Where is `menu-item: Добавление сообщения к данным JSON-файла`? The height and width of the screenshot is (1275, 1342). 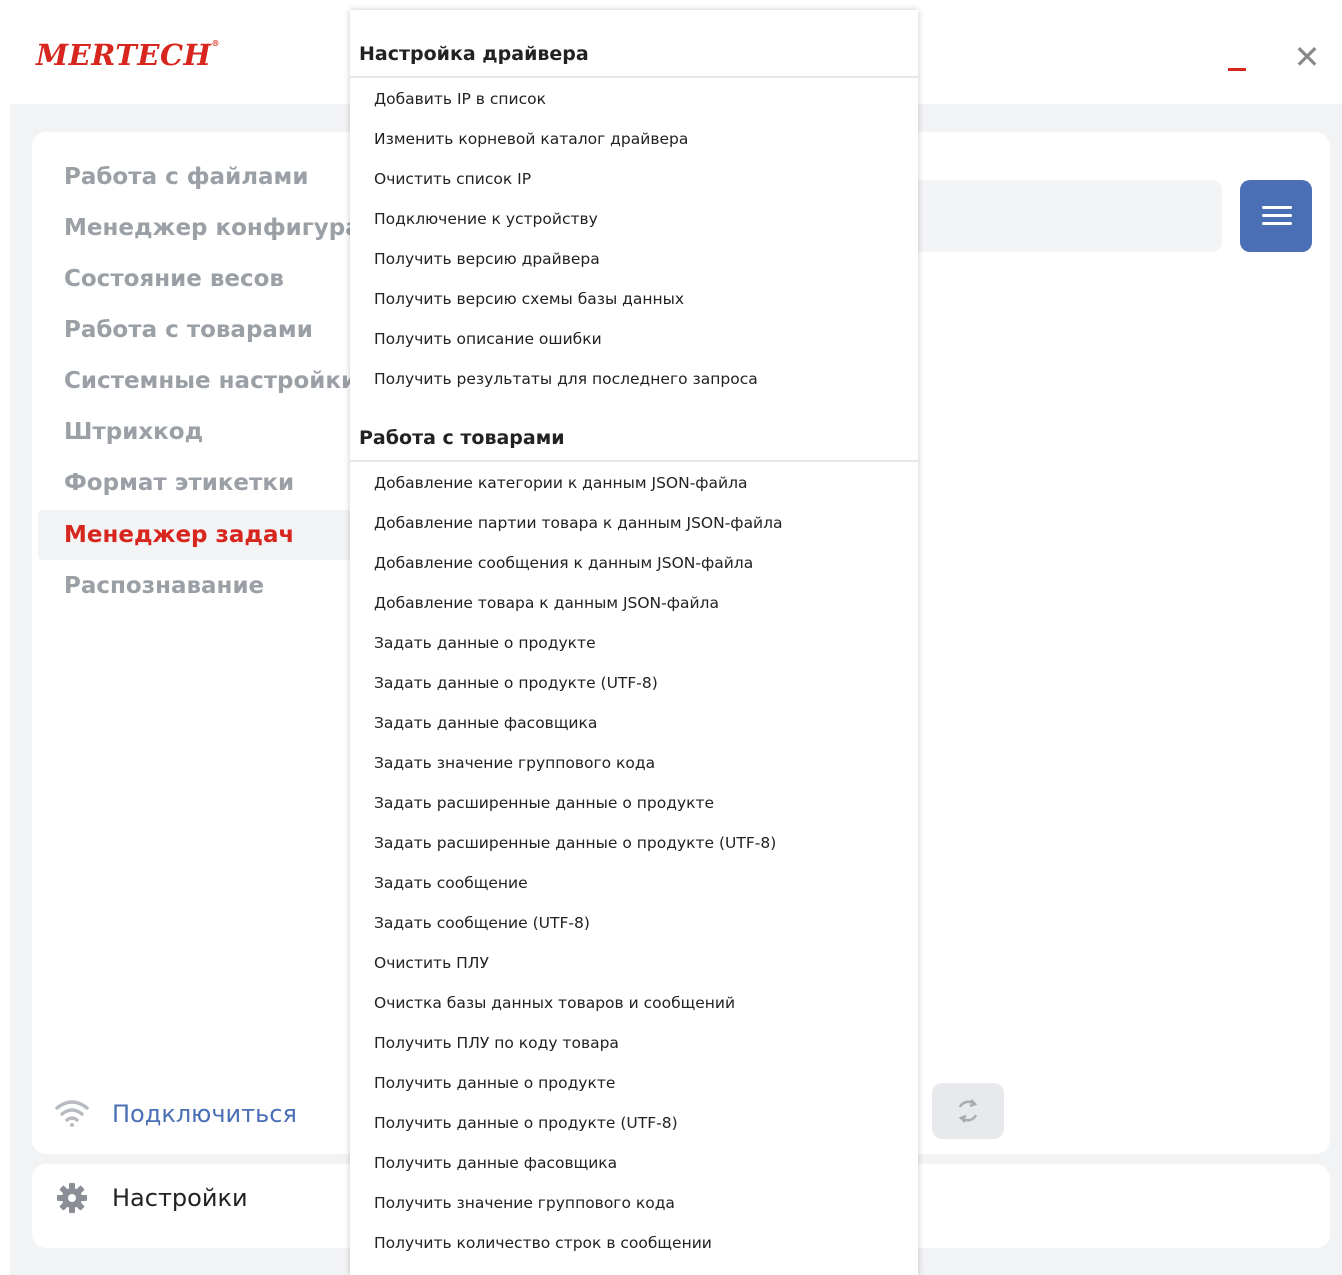
menu-item: Добавление сообщения к данным JSON-файла is located at coordinates (563, 563).